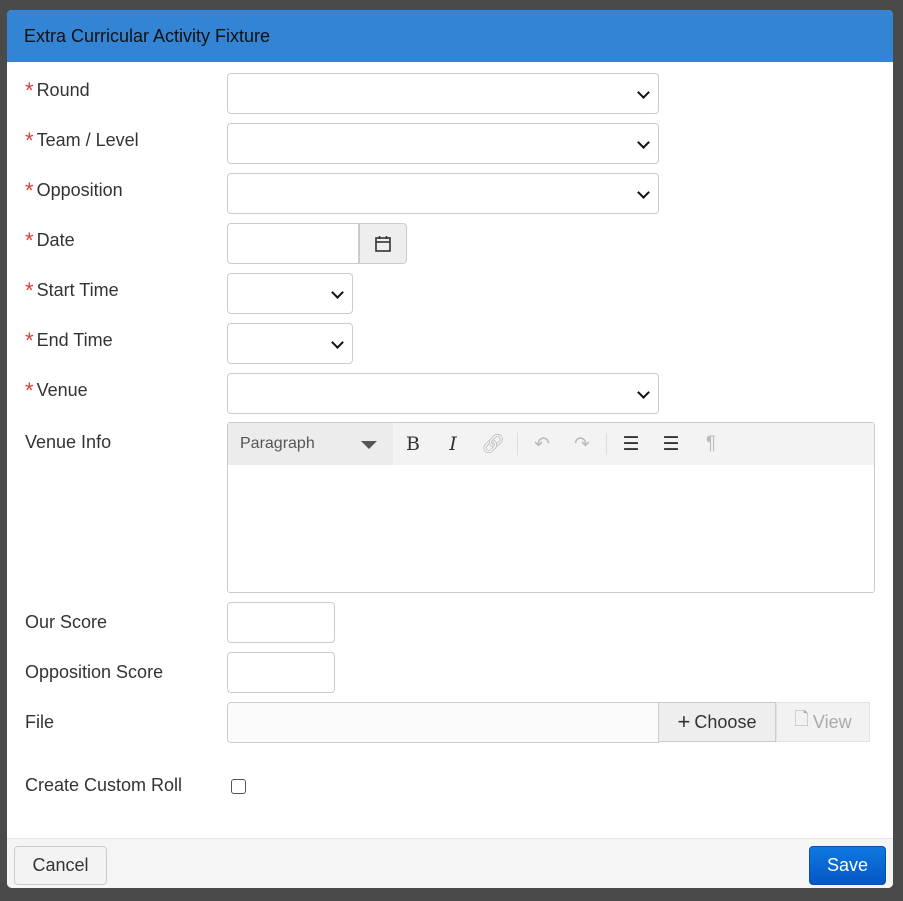  What do you see at coordinates (290, 293) in the screenshot?
I see `start-time-select` at bounding box center [290, 293].